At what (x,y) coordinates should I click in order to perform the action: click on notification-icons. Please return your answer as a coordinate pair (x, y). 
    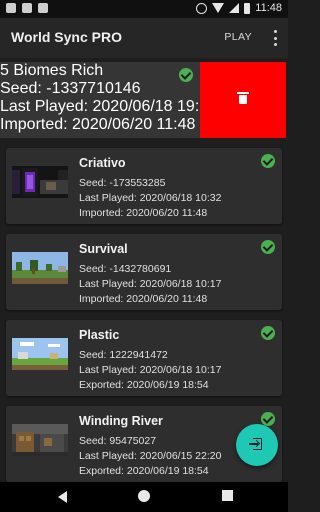
    Looking at the image, I should click on (27, 8).